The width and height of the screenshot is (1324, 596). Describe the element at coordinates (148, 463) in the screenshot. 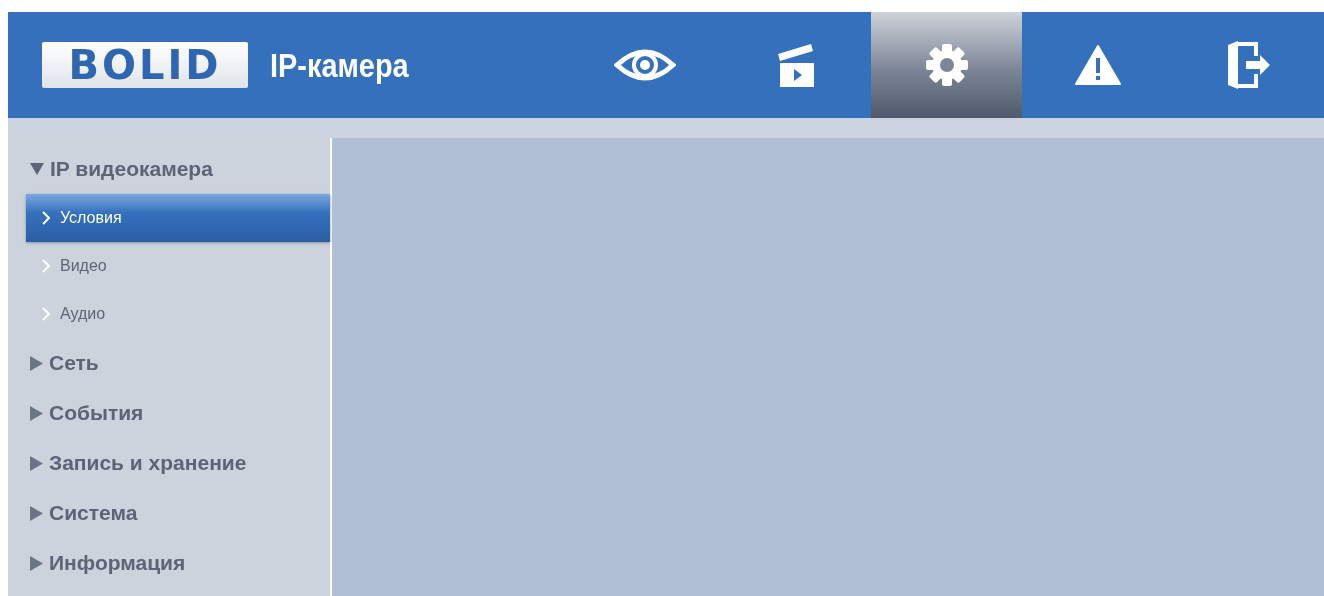

I see `menu-group: Запись и хранение` at that location.